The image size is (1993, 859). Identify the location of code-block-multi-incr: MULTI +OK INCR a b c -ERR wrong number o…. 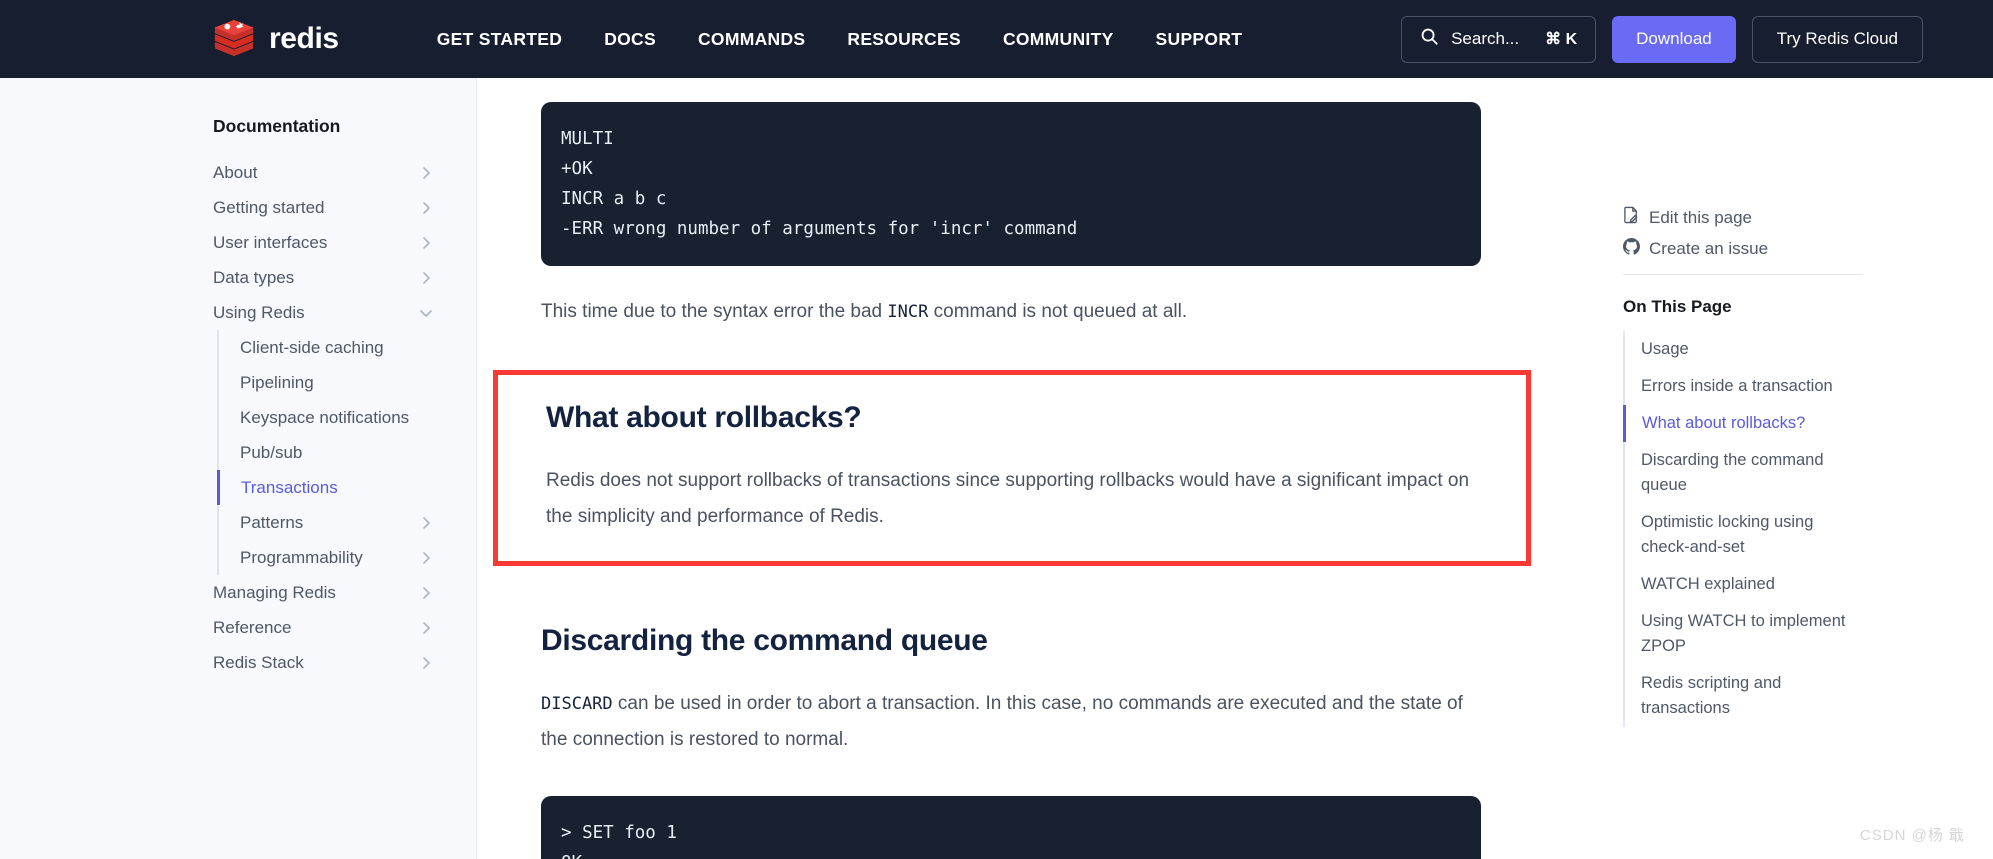
(1011, 184).